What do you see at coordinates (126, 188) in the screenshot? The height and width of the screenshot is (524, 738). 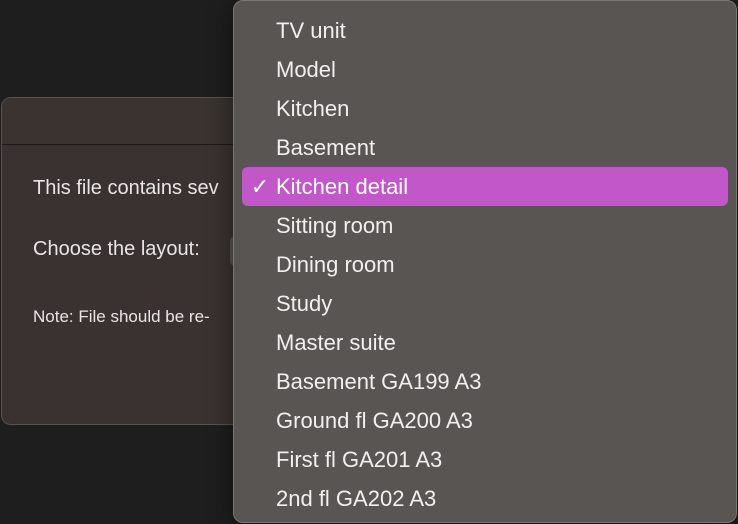 I see `dialog-message: This file contains sev` at bounding box center [126, 188].